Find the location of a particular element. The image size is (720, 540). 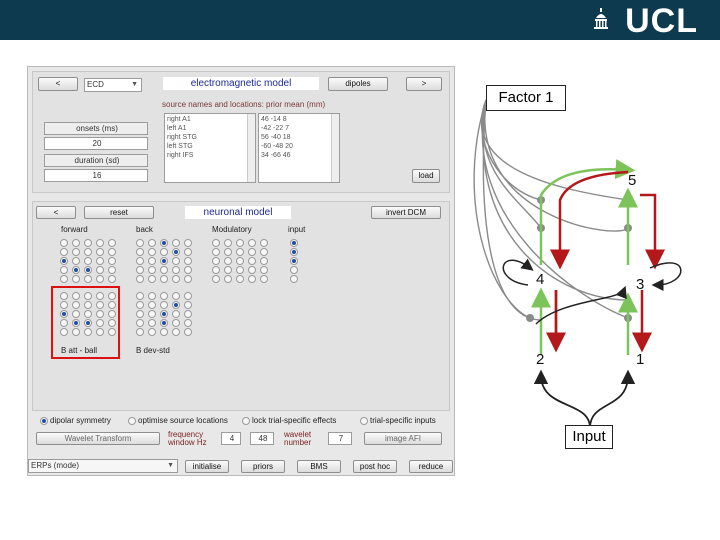

node-3: 3 is located at coordinates (640, 284).